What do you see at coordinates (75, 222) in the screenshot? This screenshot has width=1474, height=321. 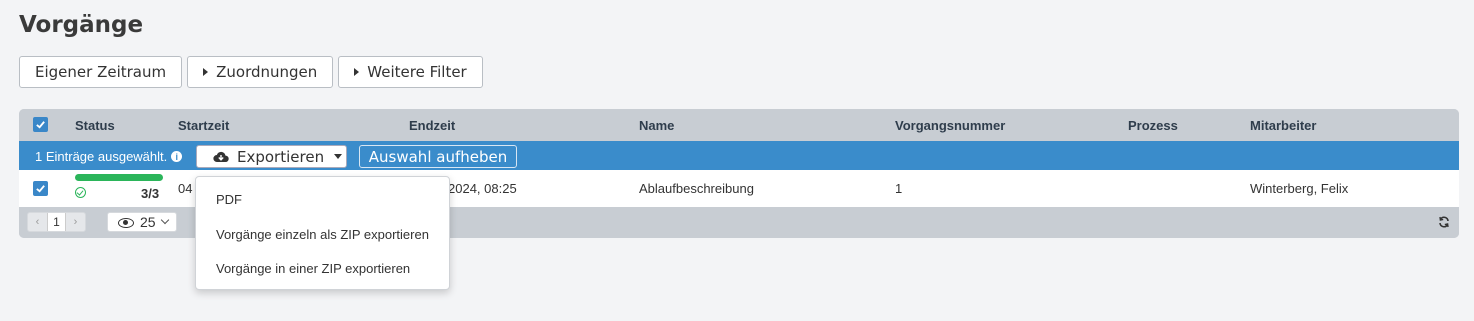 I see `next-page-button: ›` at bounding box center [75, 222].